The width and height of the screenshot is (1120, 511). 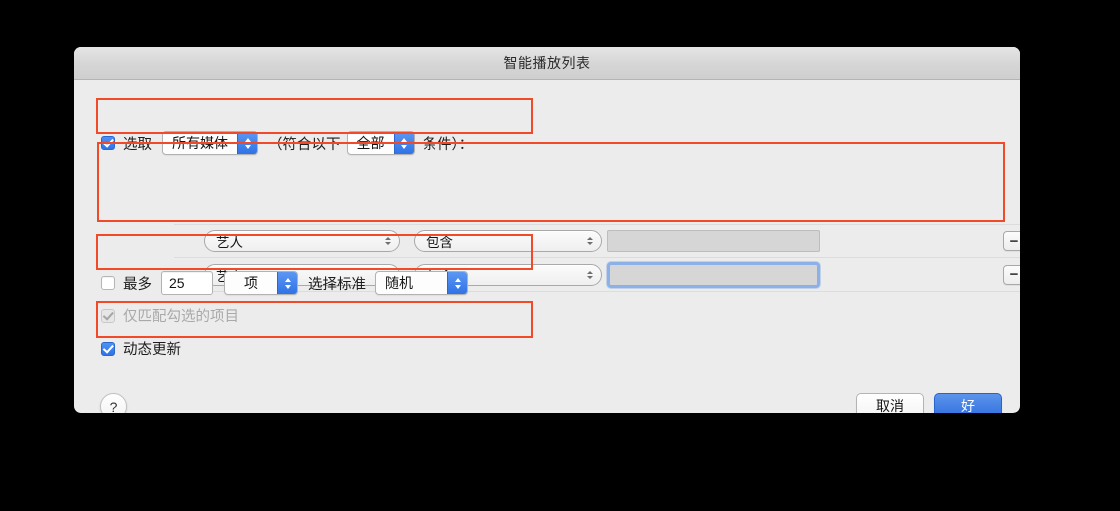 I want to click on paren-open-text: （符合以下, so click(x=304, y=144).